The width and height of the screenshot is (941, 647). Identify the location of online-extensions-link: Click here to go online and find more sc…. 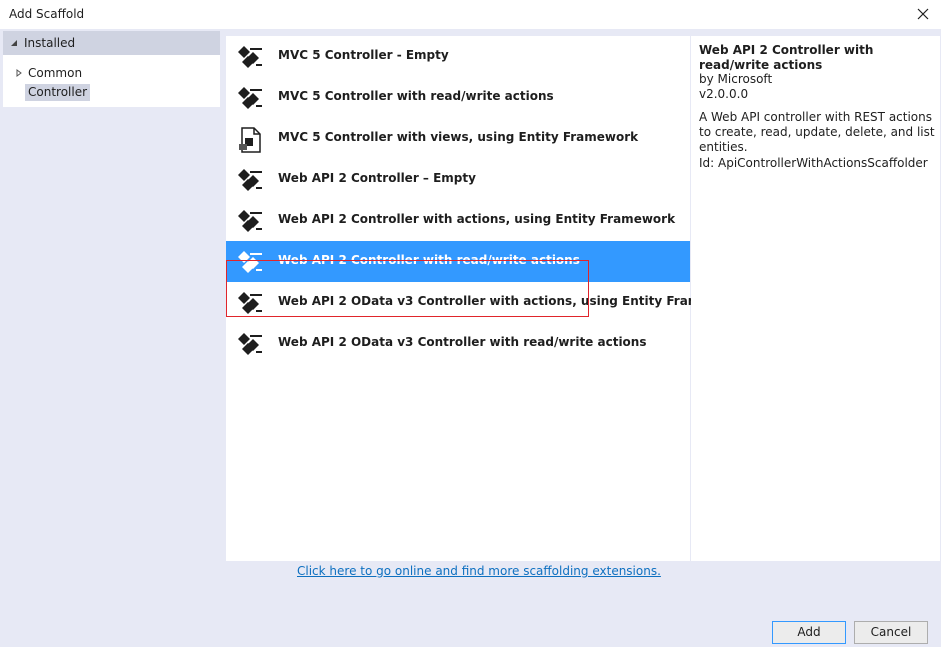
(479, 571).